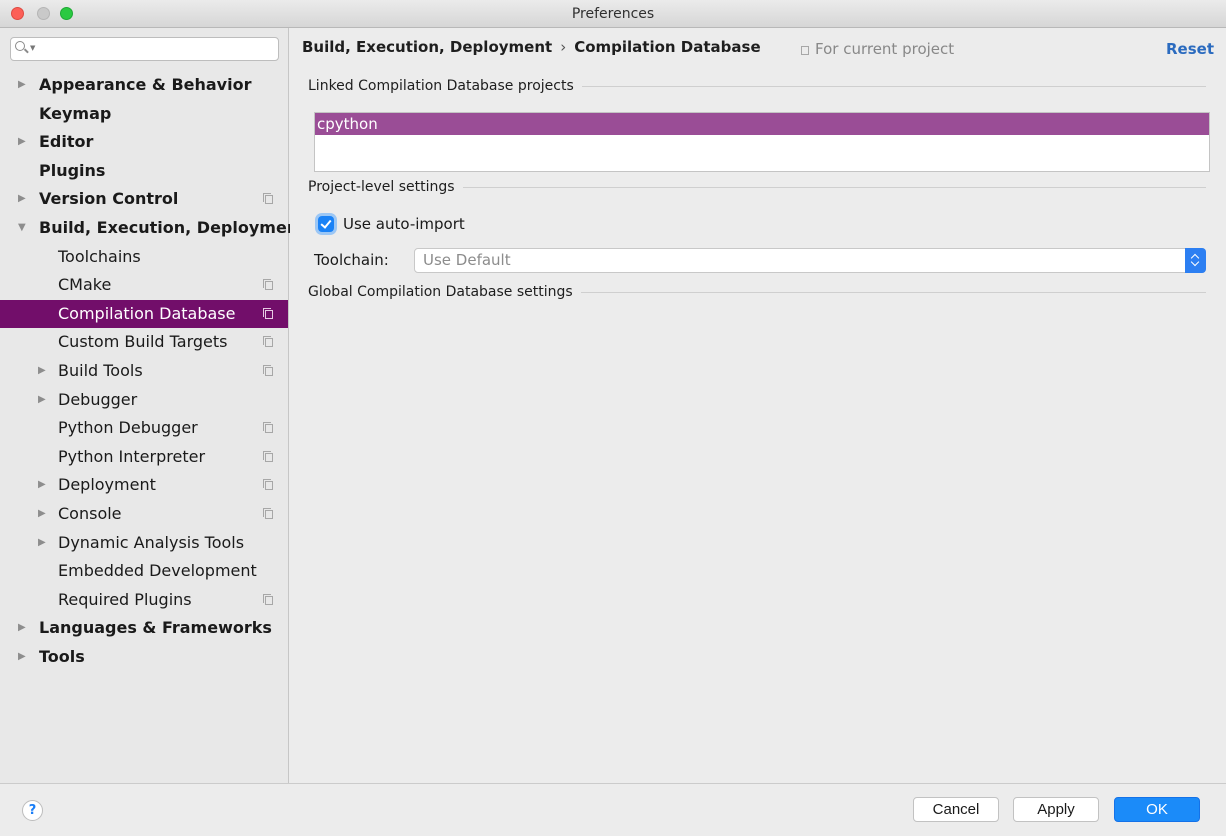 The image size is (1226, 836). I want to click on section-title: Linked Compilation Database projects, so click(441, 86).